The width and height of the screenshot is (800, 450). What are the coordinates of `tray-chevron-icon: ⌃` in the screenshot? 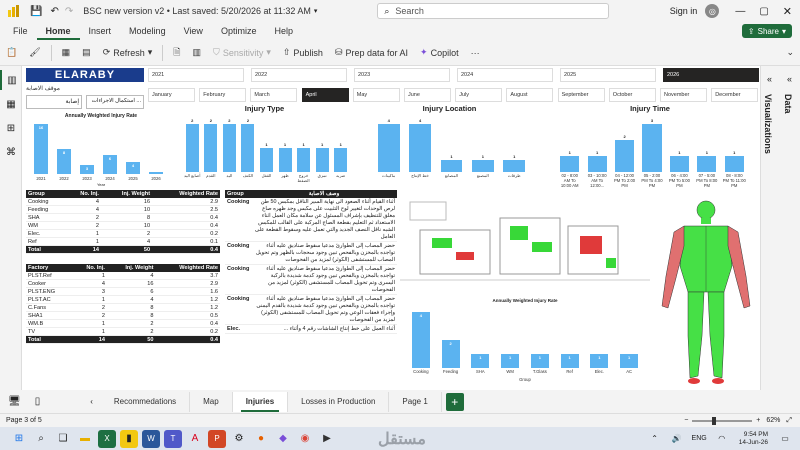 It's located at (655, 439).